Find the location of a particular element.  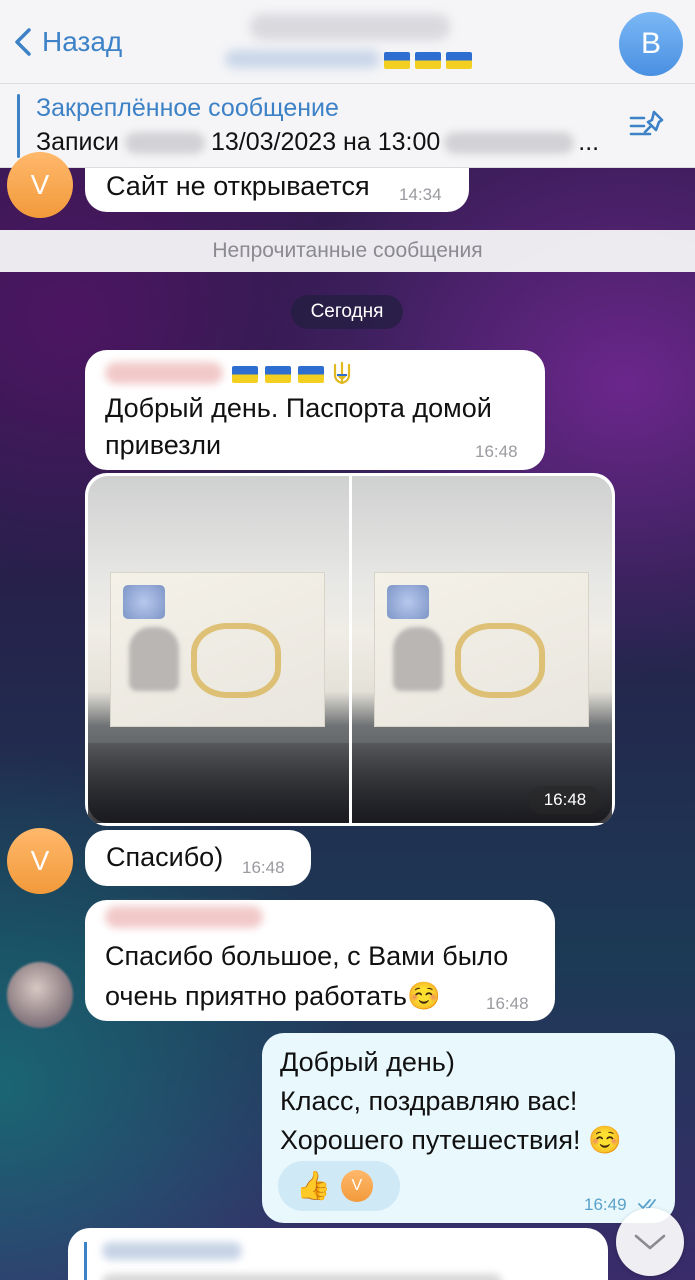

message-time: 14:34 is located at coordinates (420, 194).